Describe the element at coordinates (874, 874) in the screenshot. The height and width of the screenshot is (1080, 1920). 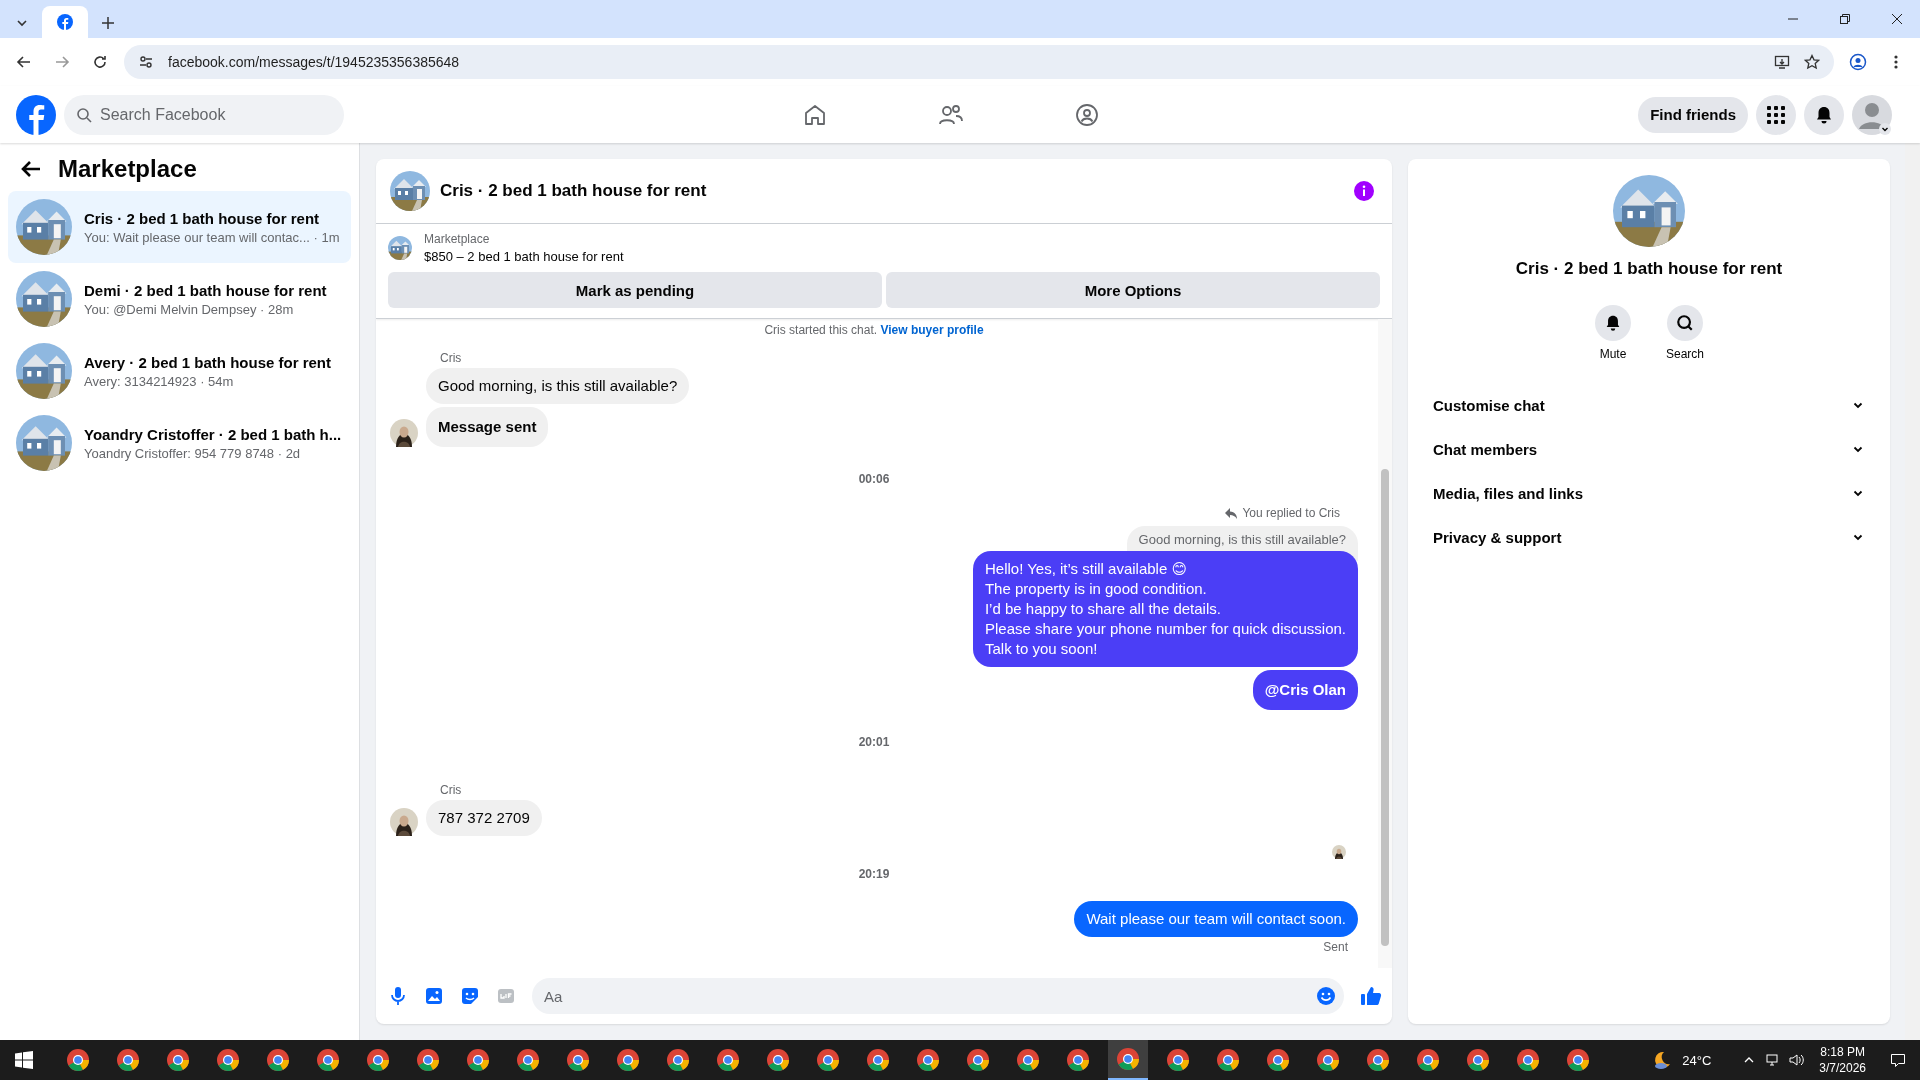
I see `timestamp: 20:19` at that location.